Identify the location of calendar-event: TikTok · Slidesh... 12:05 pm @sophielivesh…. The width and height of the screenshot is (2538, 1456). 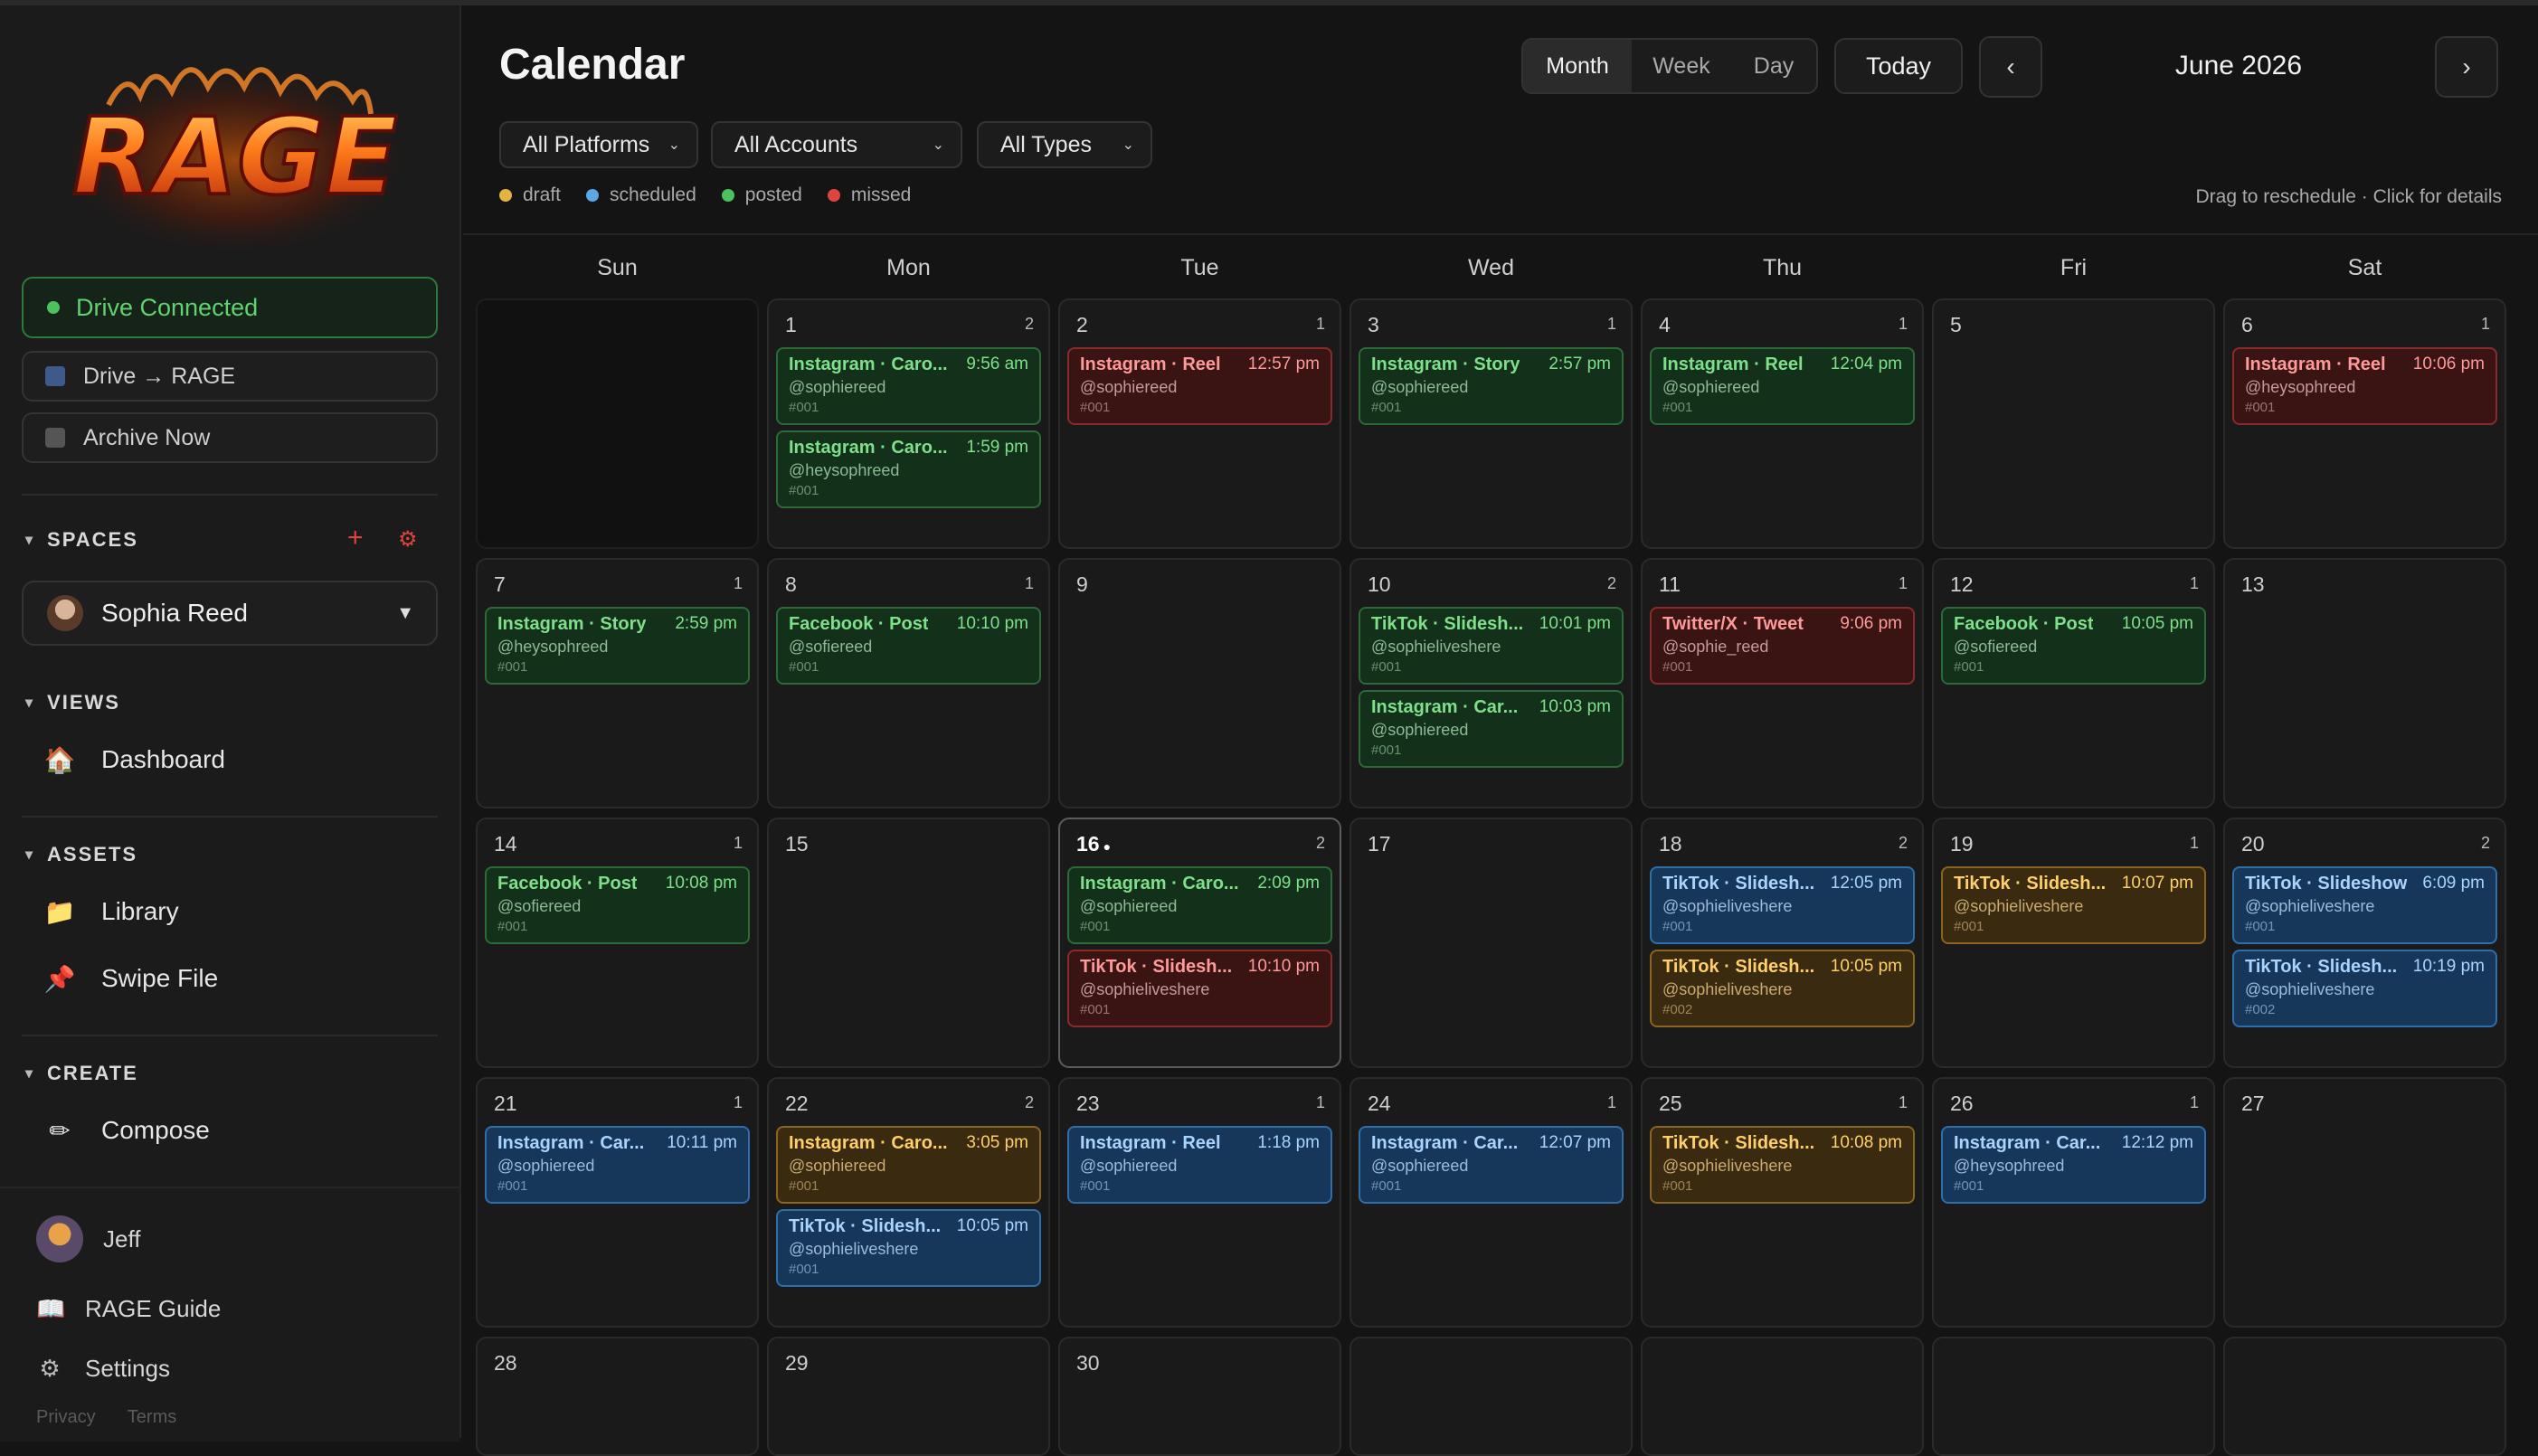
(1782, 905).